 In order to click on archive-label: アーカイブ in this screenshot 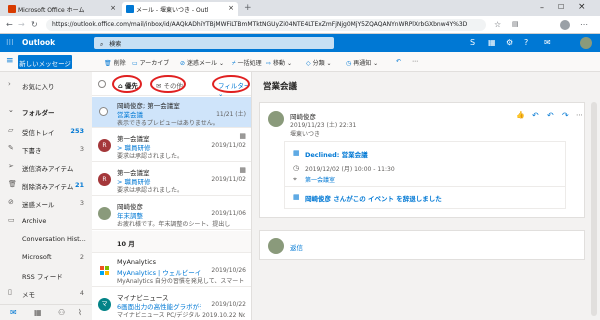, I will do `click(154, 63)`.